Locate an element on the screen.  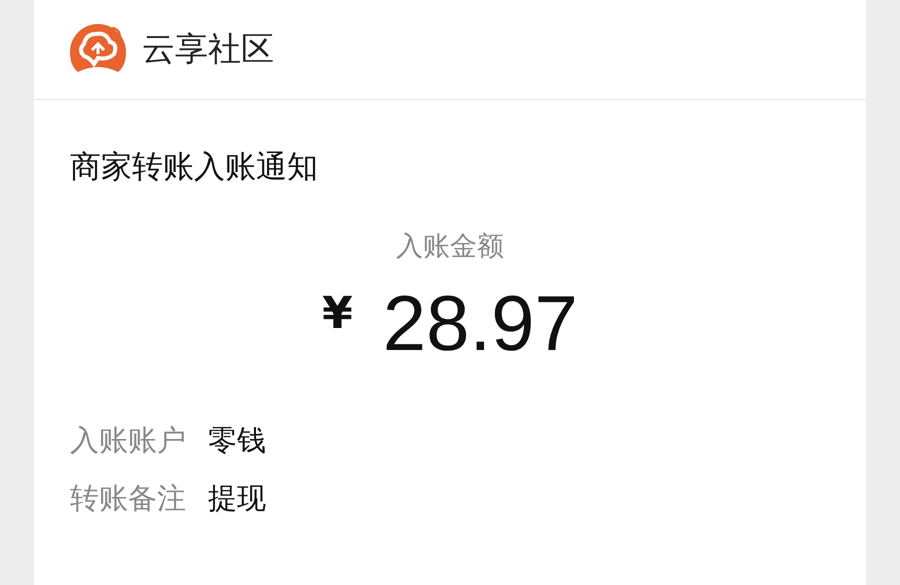
detail-value: 零钱 is located at coordinates (237, 440).